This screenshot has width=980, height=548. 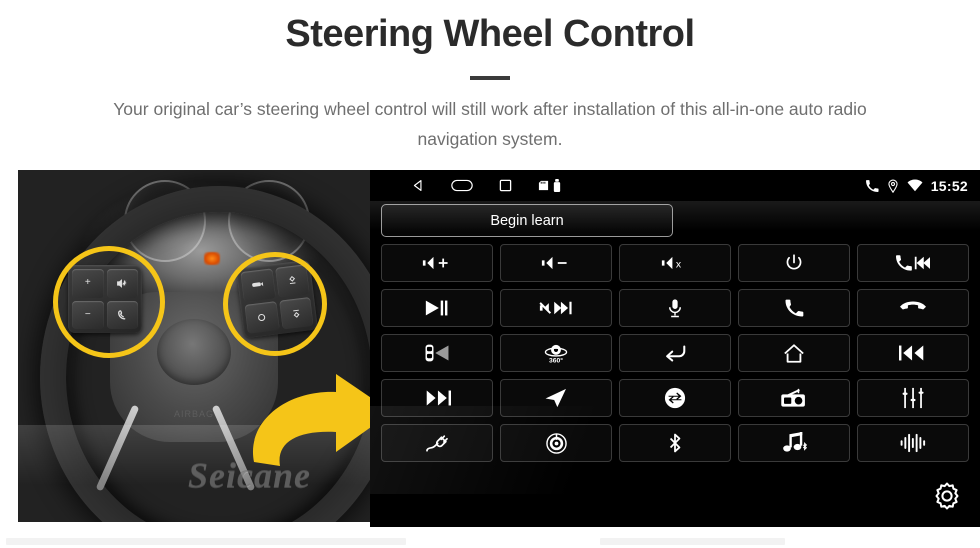 I want to click on next-section-hint, so click(x=490, y=540).